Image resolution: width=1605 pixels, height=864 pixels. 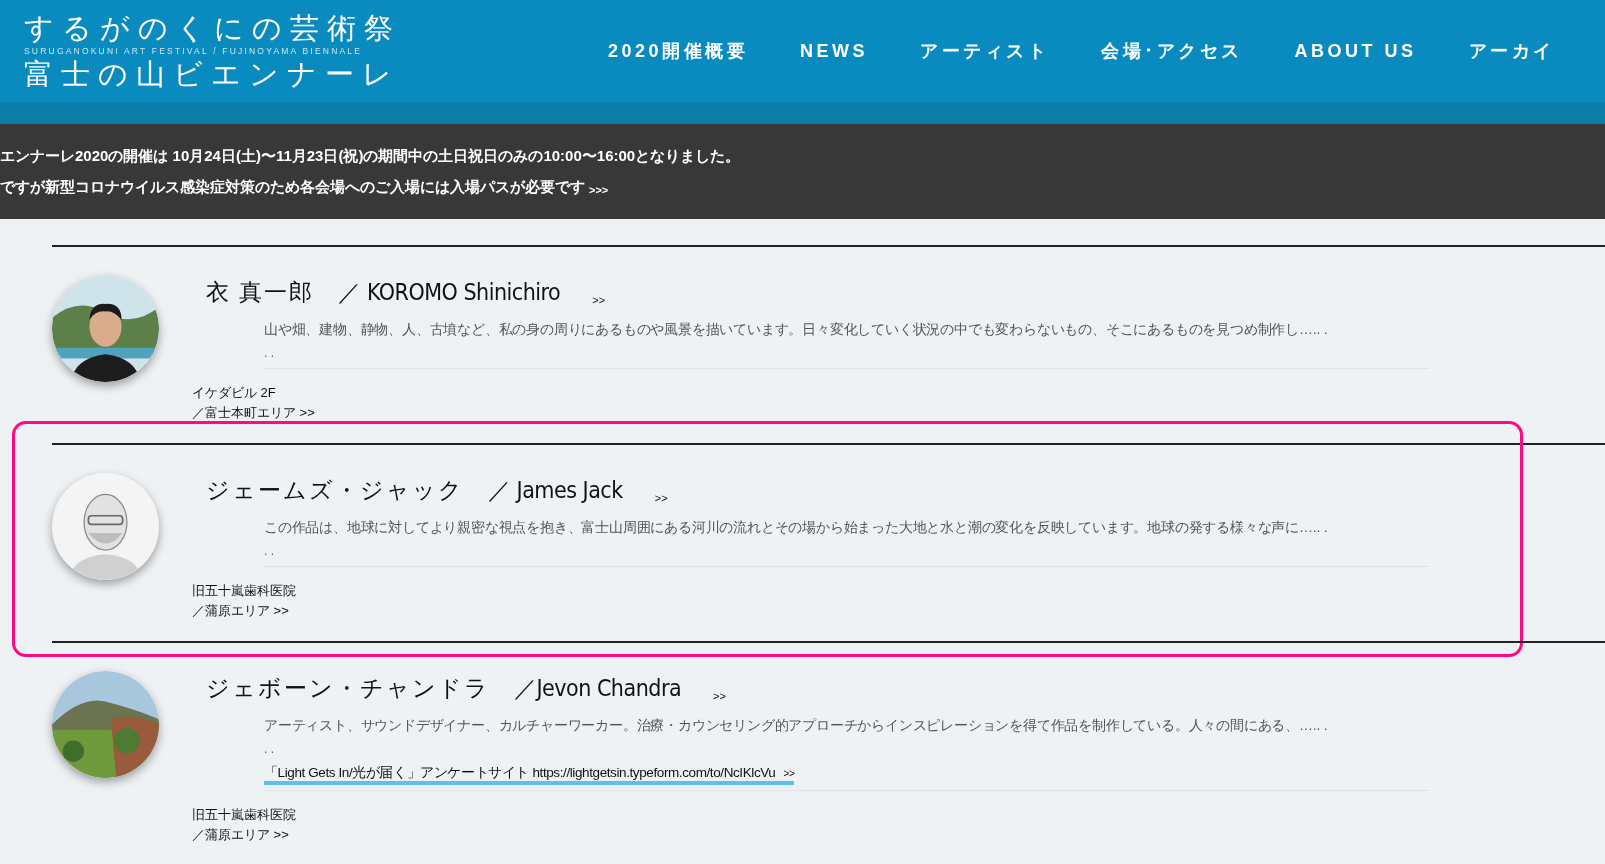 I want to click on nav-link: NEWS, so click(x=834, y=51).